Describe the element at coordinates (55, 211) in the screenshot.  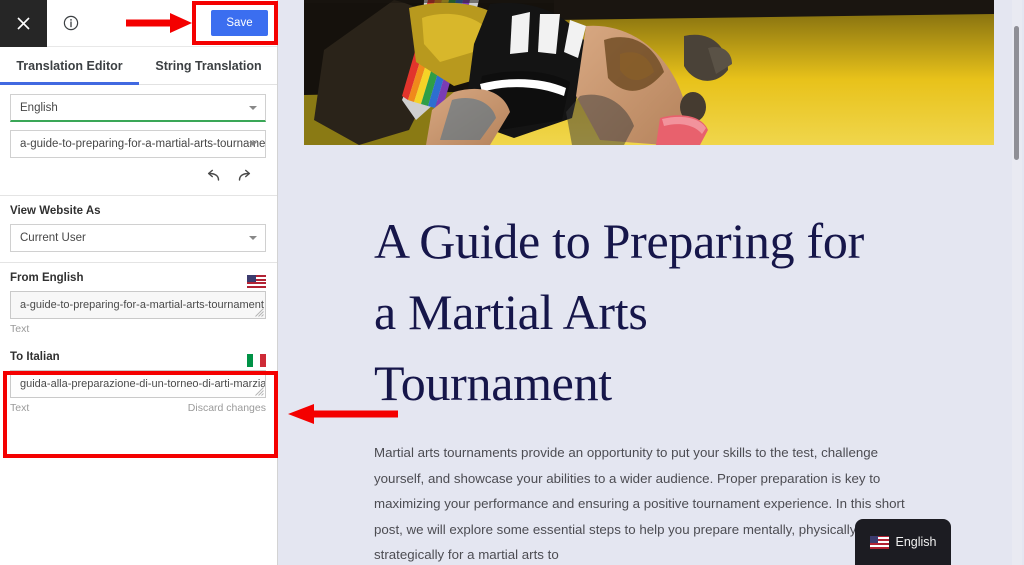
I see `view-website-as-title: View Website As` at that location.